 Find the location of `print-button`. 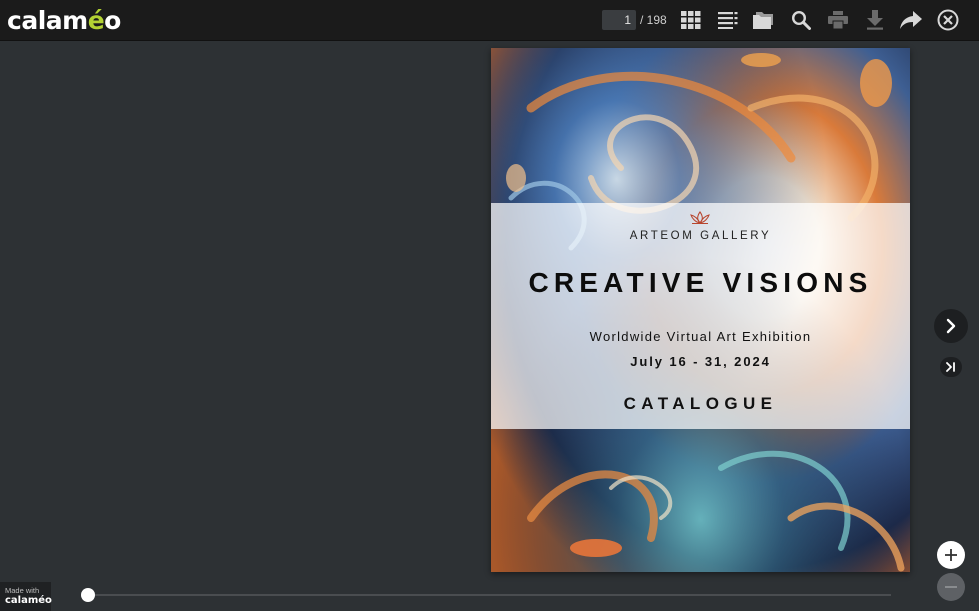

print-button is located at coordinates (838, 20).